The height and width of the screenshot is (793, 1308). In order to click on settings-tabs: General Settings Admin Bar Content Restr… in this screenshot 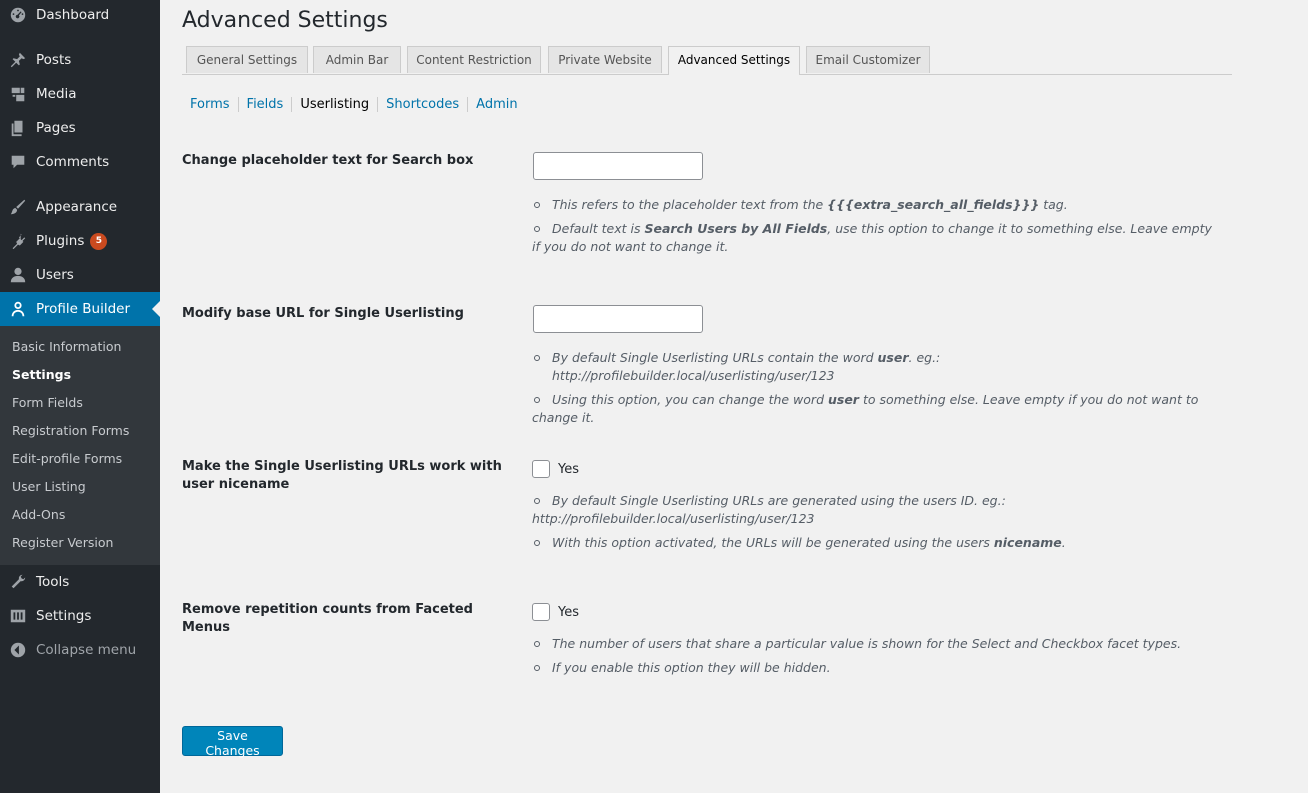, I will do `click(707, 60)`.